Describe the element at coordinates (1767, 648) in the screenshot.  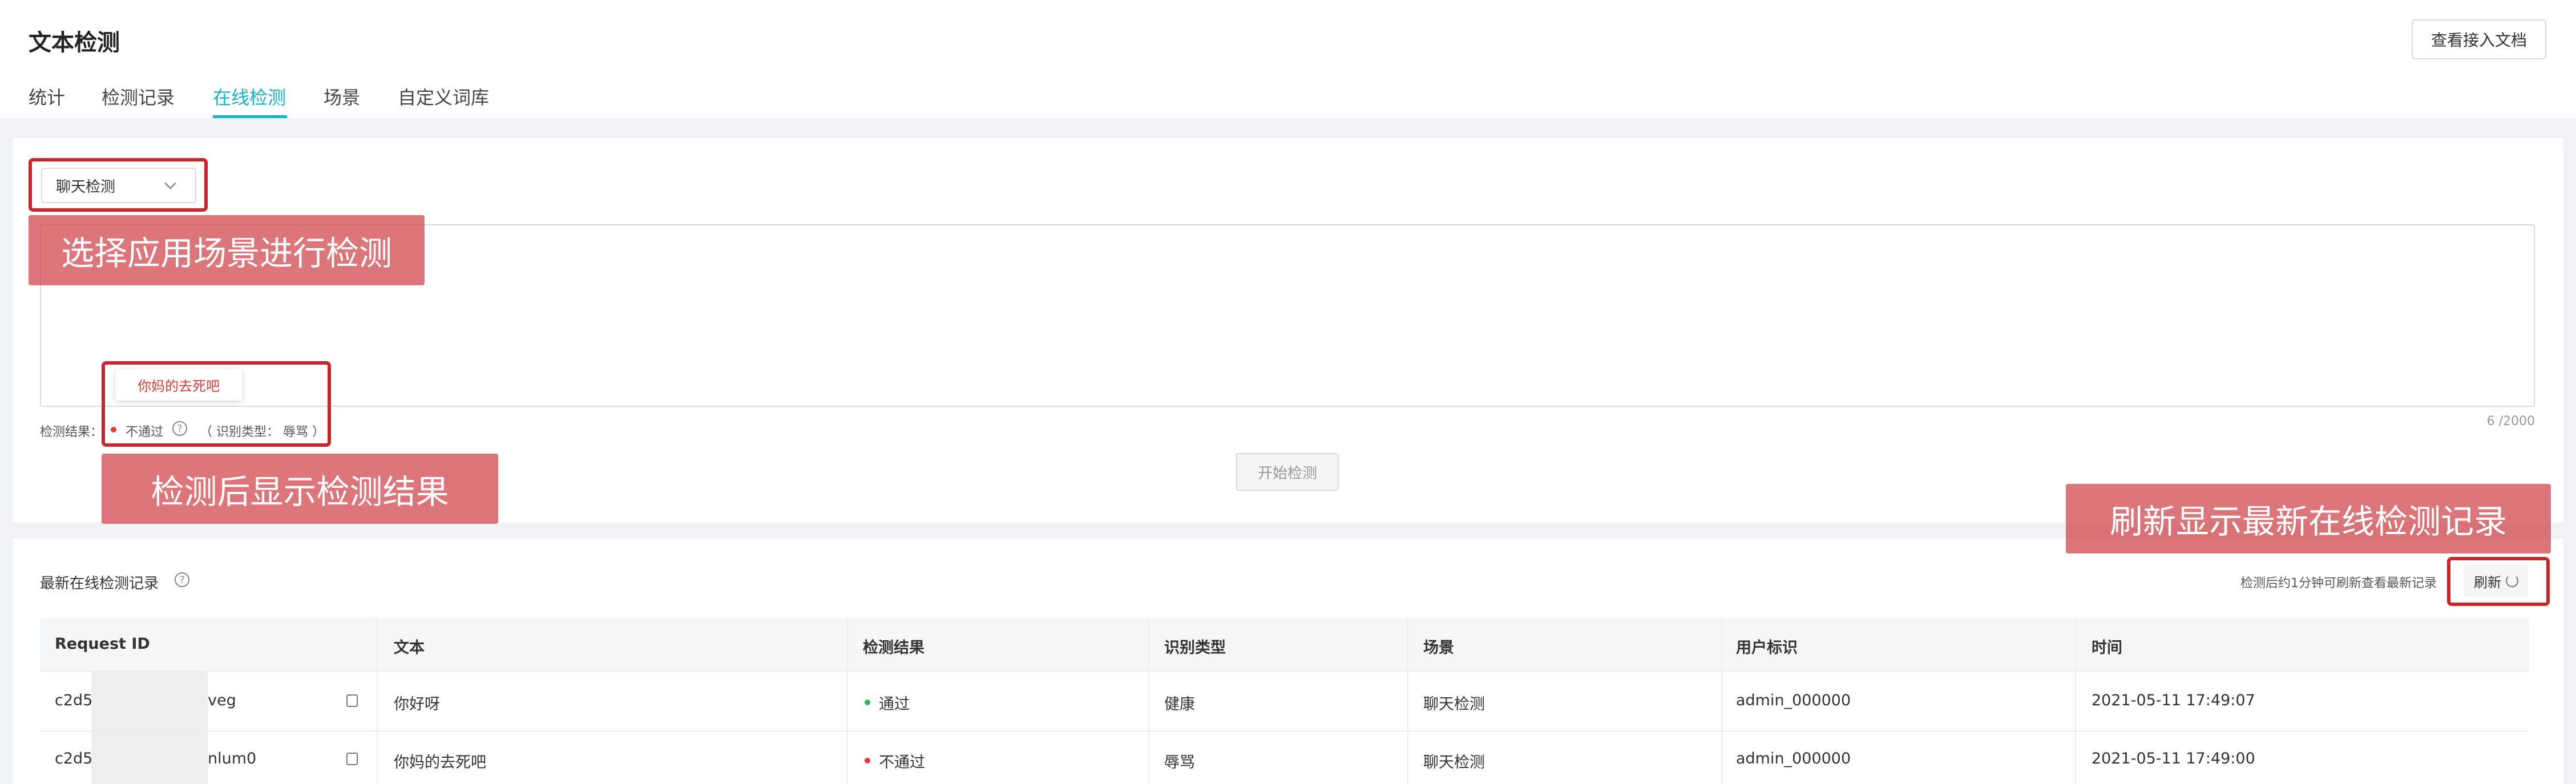
I see `column-header-user: 用户标识` at that location.